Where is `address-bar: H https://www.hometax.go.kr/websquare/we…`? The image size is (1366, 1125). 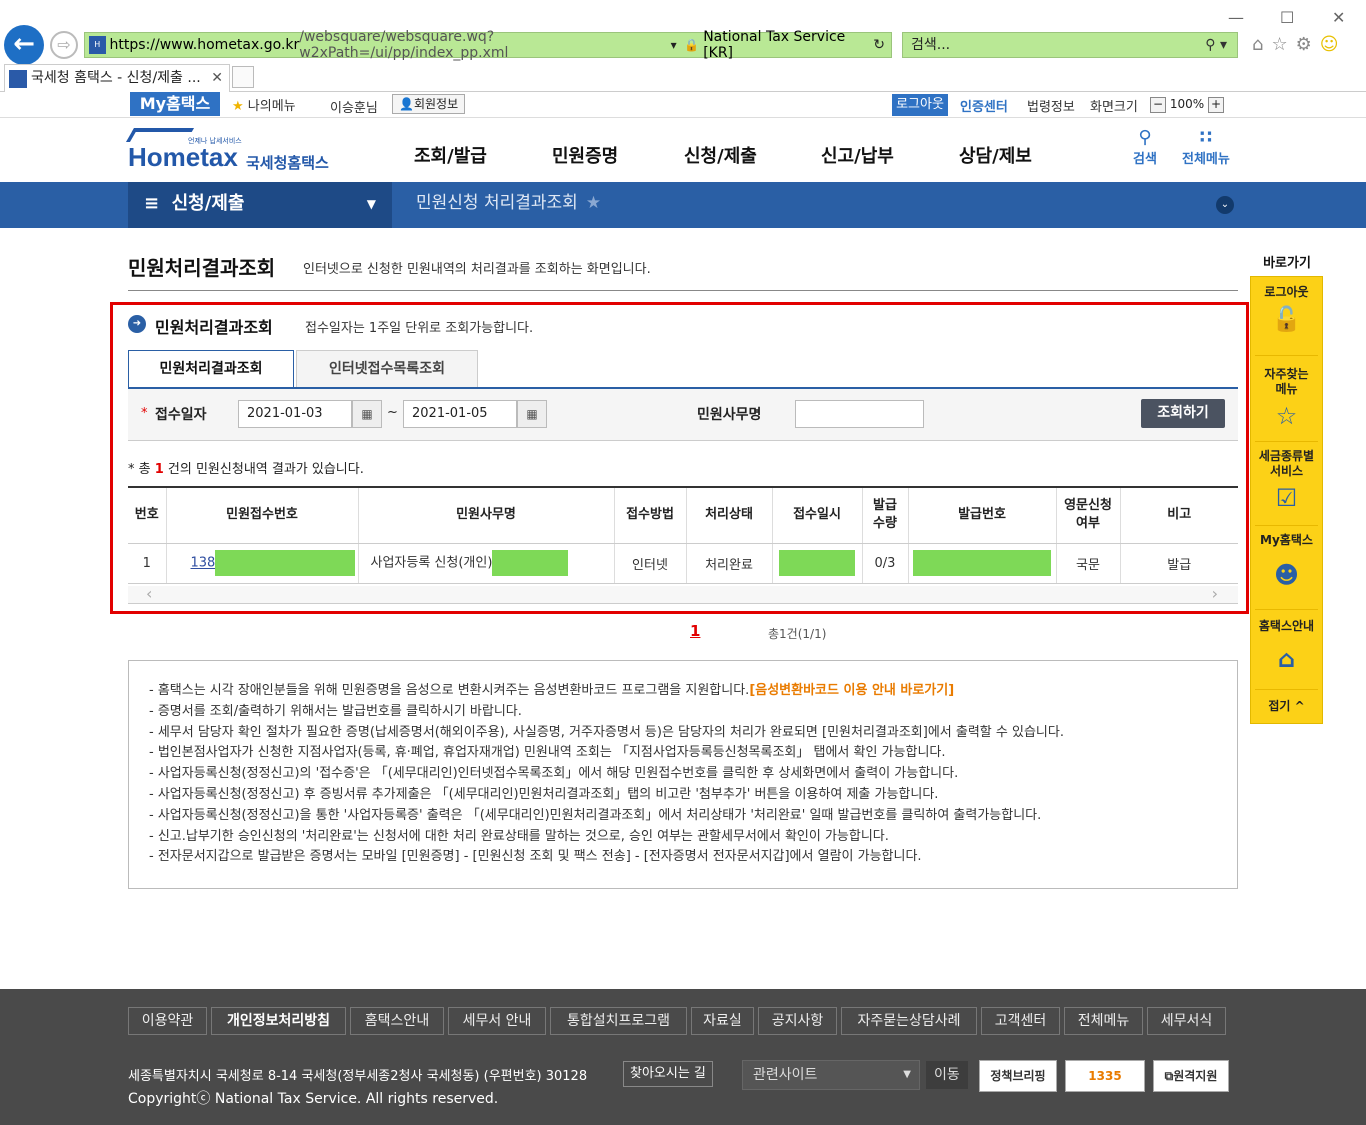
address-bar: H https://www.hometax.go.kr/websquare/we… is located at coordinates (488, 45).